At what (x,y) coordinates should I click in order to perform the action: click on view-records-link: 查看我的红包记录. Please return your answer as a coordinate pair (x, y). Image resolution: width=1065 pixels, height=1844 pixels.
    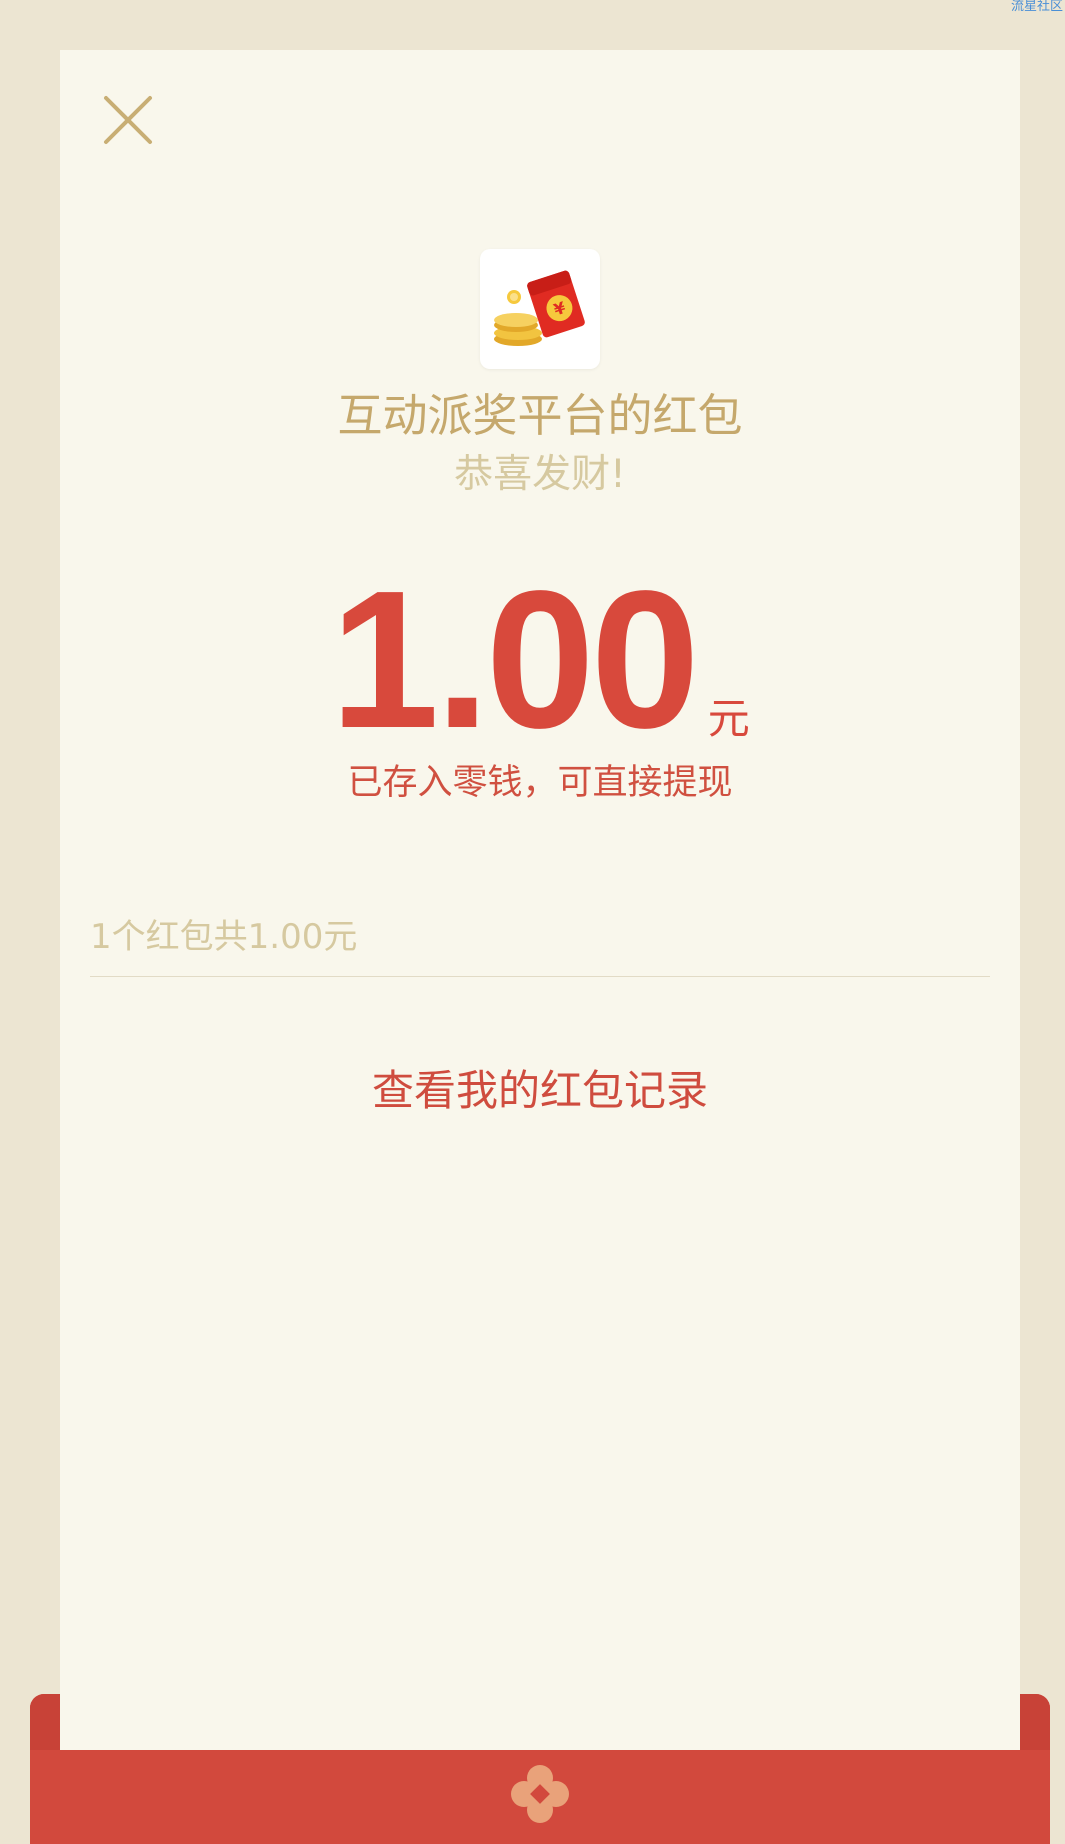
    Looking at the image, I should click on (540, 1091).